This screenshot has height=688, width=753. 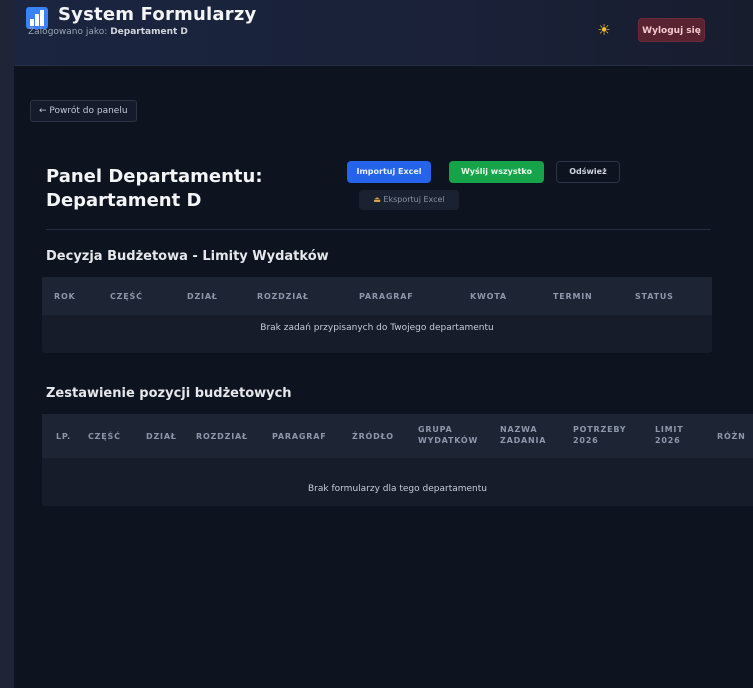 What do you see at coordinates (600, 435) in the screenshot?
I see `column-header: POTRZEBY 2026` at bounding box center [600, 435].